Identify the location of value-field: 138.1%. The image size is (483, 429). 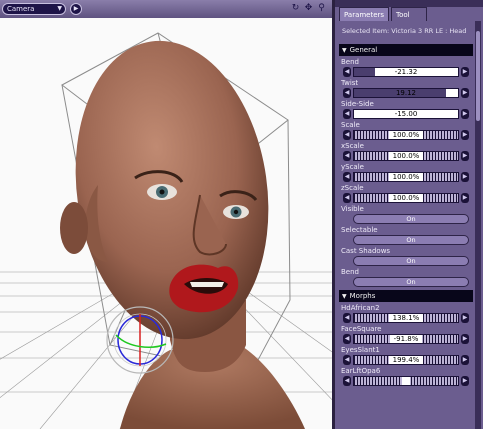
(406, 318).